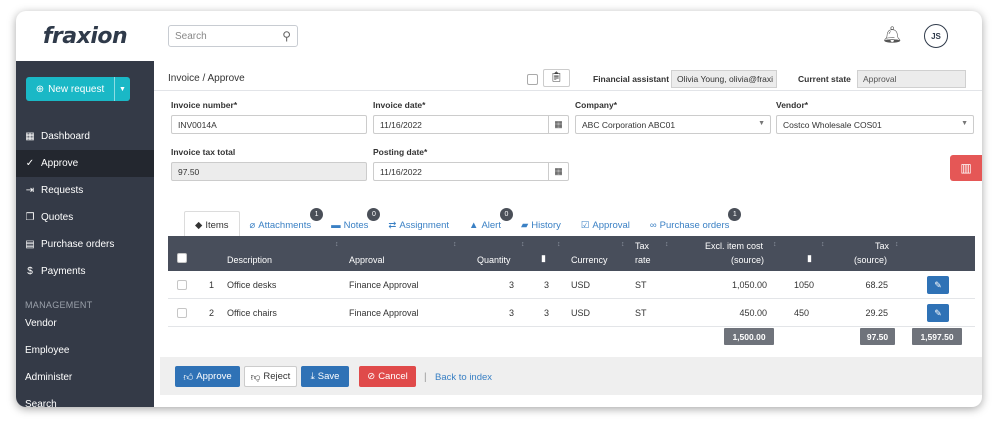 Image resolution: width=1000 pixels, height=431 pixels. What do you see at coordinates (367, 260) in the screenshot?
I see `column-header-approval: Approval` at bounding box center [367, 260].